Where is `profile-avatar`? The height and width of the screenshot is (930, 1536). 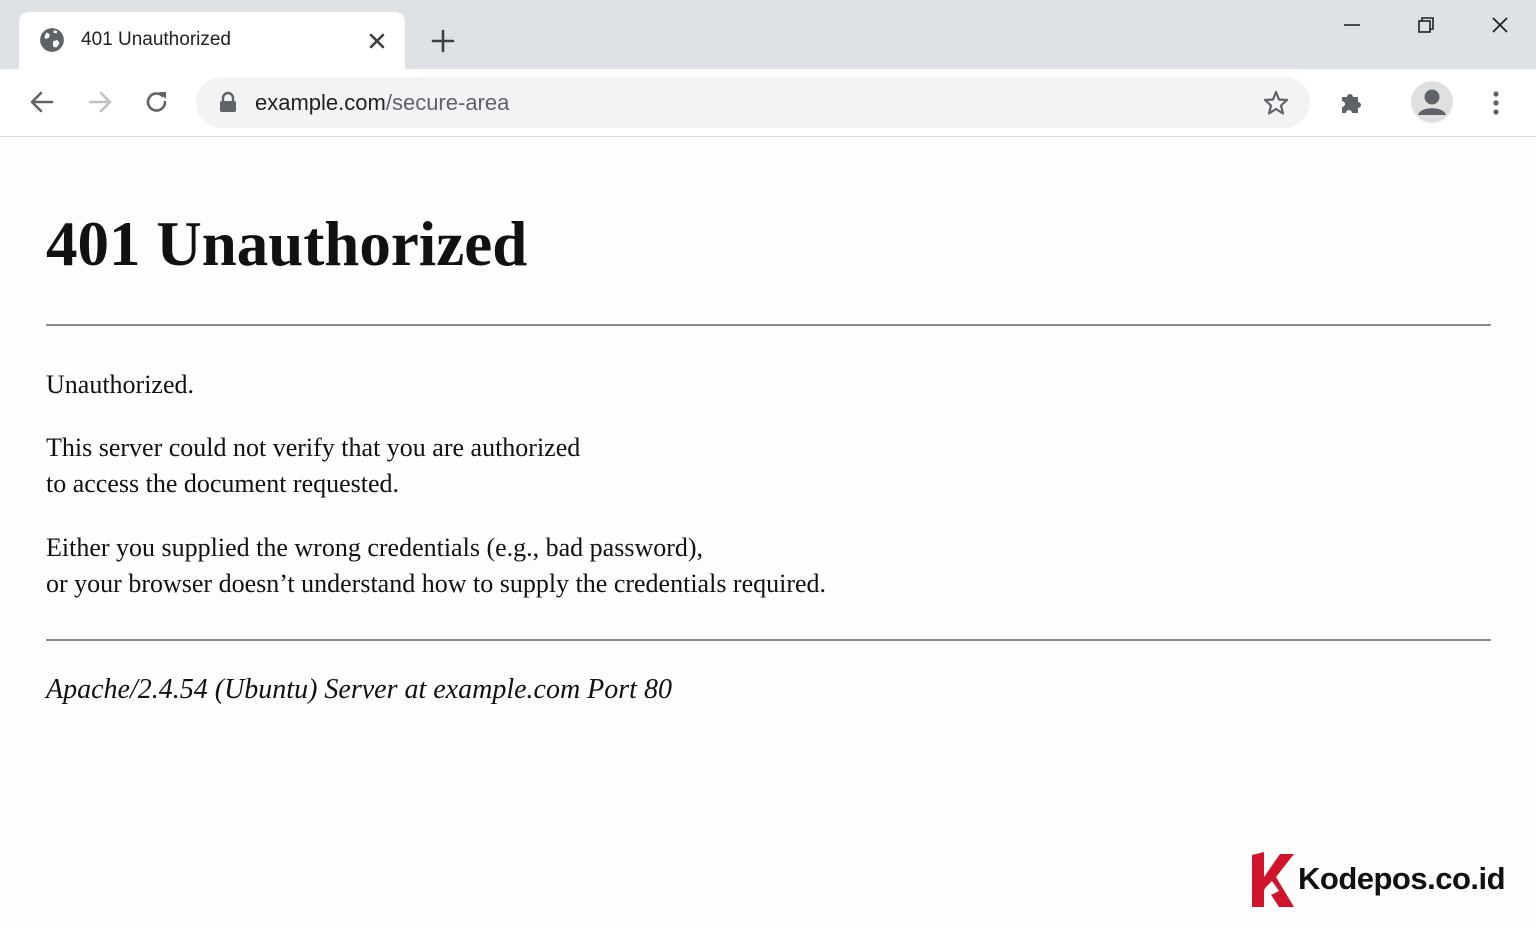 profile-avatar is located at coordinates (1432, 102).